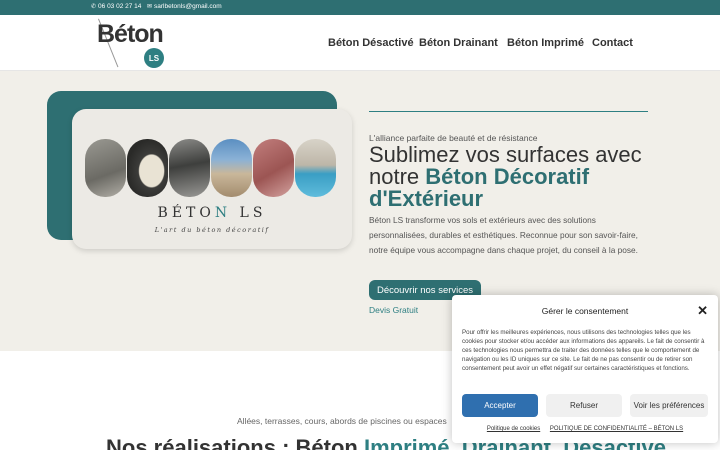 Image resolution: width=720 pixels, height=450 pixels. What do you see at coordinates (273, 168) in the screenshot?
I see `thumbnail-beton-rouge` at bounding box center [273, 168].